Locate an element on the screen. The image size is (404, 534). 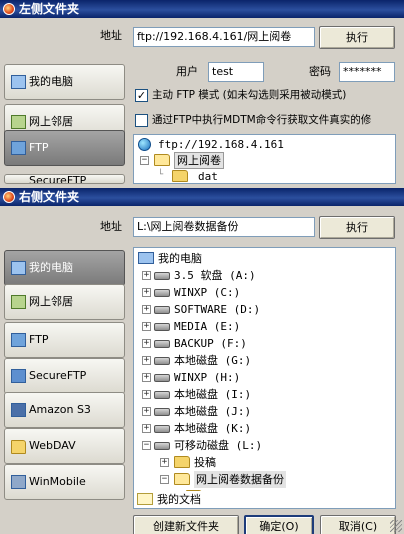
tree-node-ftp-root: ftp://192.168.4.161 is located at coordinates (263, 144).